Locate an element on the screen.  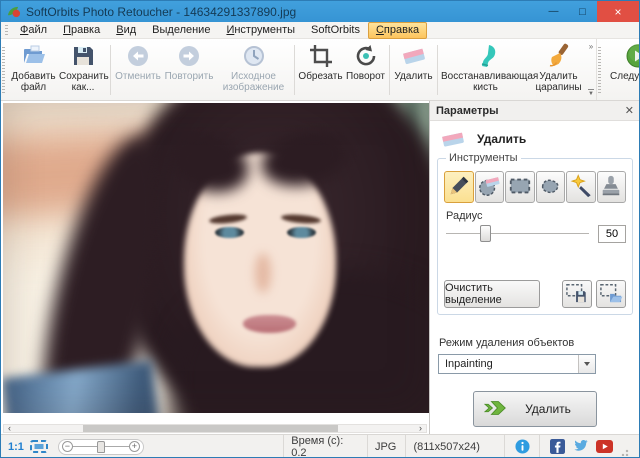
load-selection-button is located at coordinates (611, 294).